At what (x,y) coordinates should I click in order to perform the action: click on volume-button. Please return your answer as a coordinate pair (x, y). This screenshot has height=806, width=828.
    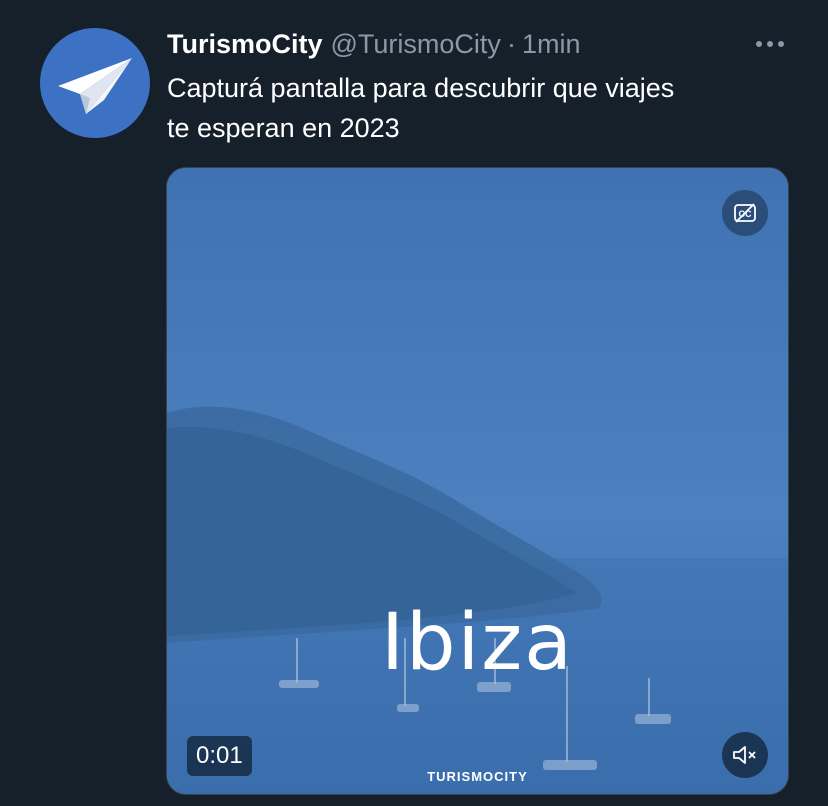
    Looking at the image, I should click on (745, 755).